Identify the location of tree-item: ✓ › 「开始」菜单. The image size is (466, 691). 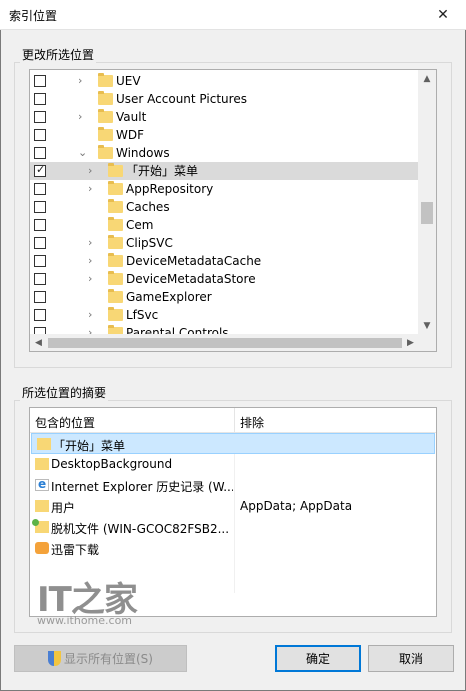
(224, 171).